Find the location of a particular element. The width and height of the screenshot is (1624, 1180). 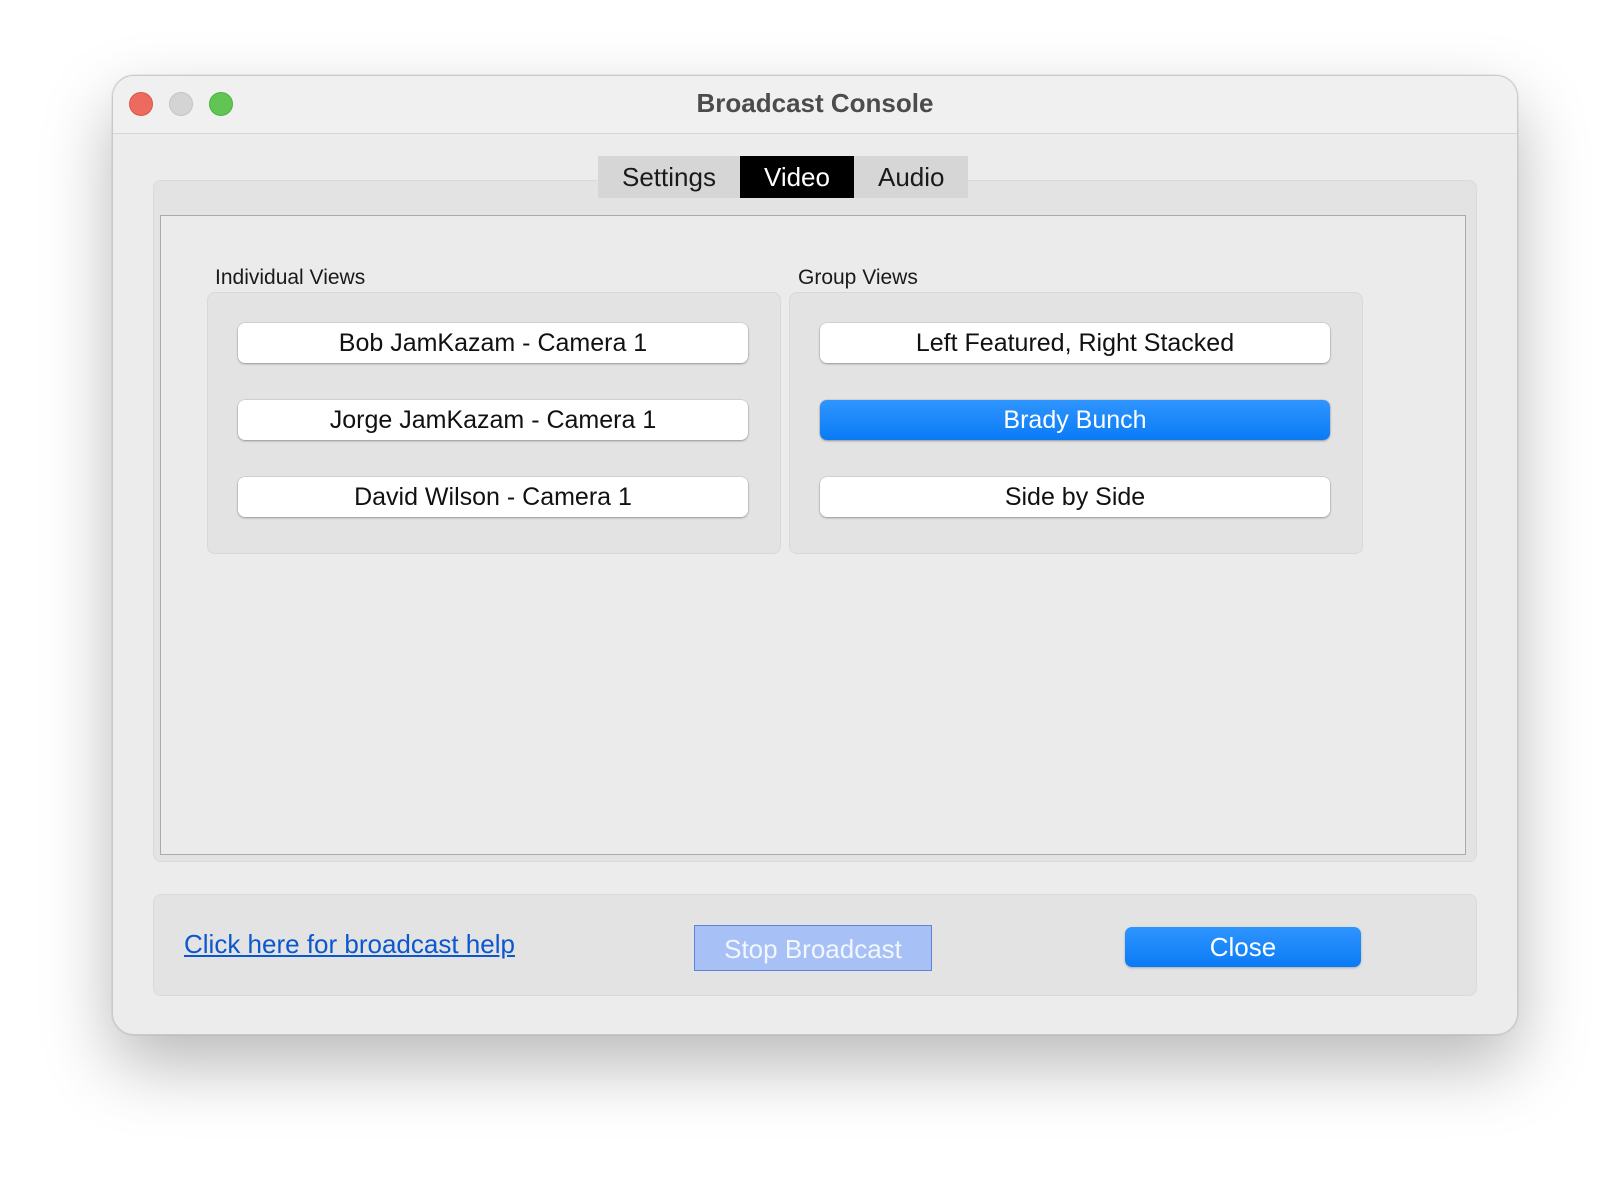

tab-settings: Settings is located at coordinates (669, 177).